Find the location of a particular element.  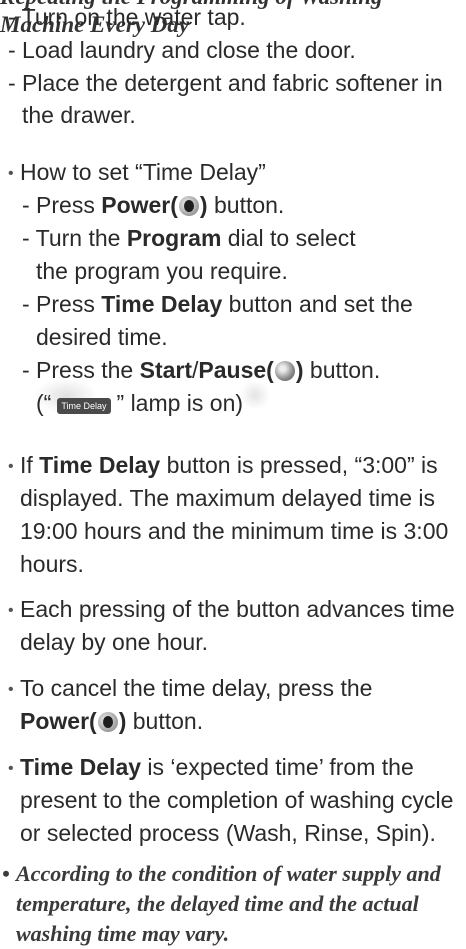

step-time-delay: - Press Time Delay button and set the is located at coordinates (217, 304).